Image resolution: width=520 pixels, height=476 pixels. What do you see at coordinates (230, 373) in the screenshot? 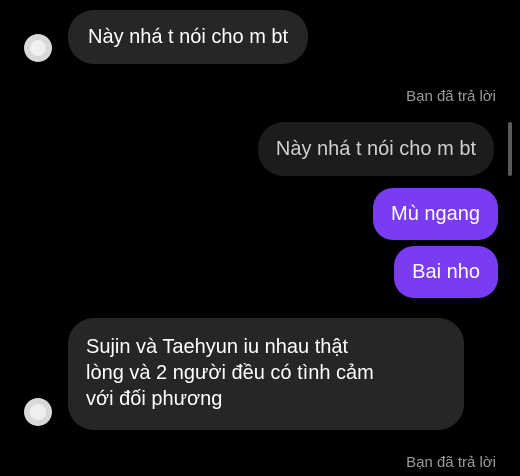
I see `message-line: lòng và 2 người đều có tình cảm` at bounding box center [230, 373].